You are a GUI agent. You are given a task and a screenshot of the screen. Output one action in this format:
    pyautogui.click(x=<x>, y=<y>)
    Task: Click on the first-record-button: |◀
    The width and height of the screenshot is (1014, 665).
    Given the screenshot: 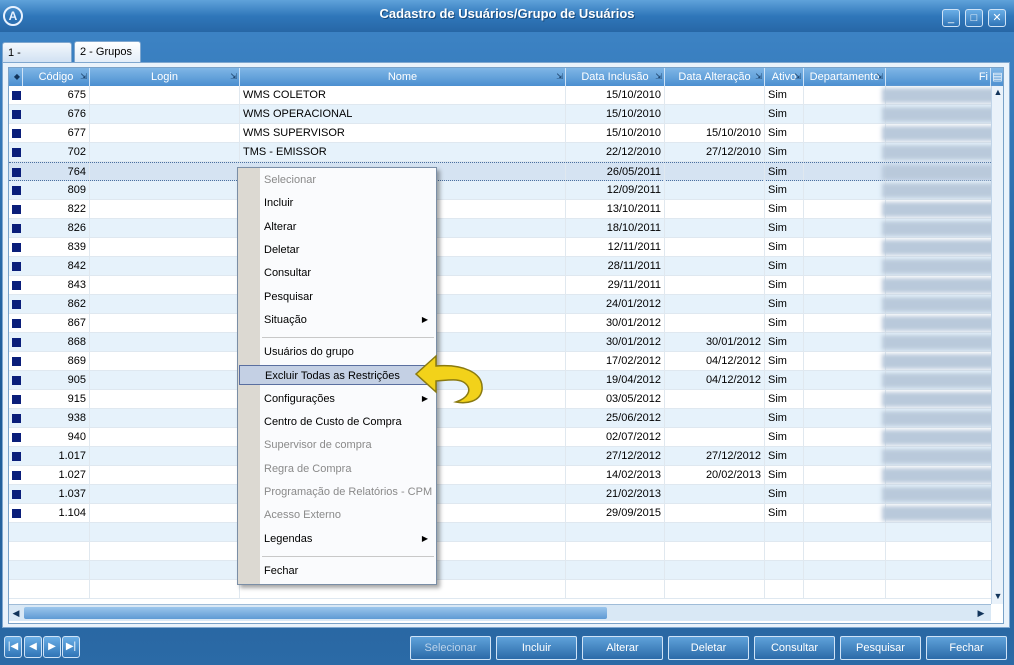 What is the action you would take?
    pyautogui.click(x=13, y=647)
    